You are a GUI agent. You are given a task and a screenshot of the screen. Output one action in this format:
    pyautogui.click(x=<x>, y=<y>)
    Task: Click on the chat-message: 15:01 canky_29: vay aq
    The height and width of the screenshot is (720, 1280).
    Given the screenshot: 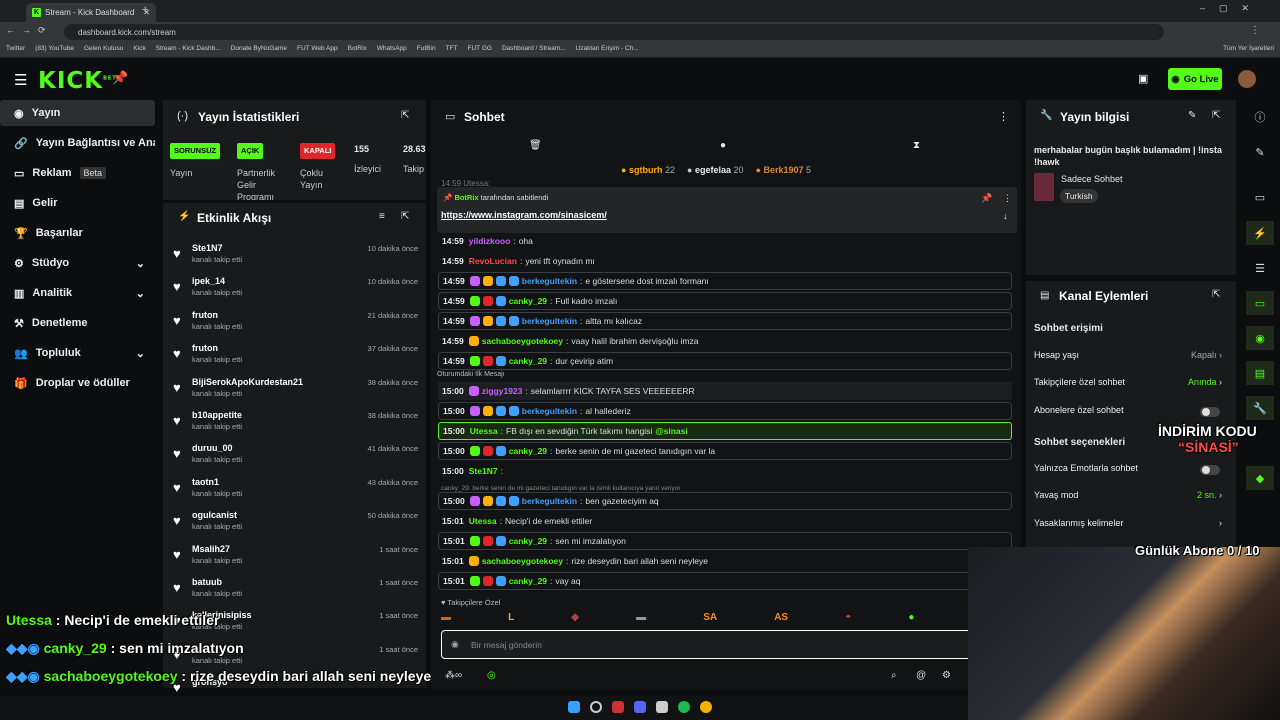 What is the action you would take?
    pyautogui.click(x=725, y=581)
    